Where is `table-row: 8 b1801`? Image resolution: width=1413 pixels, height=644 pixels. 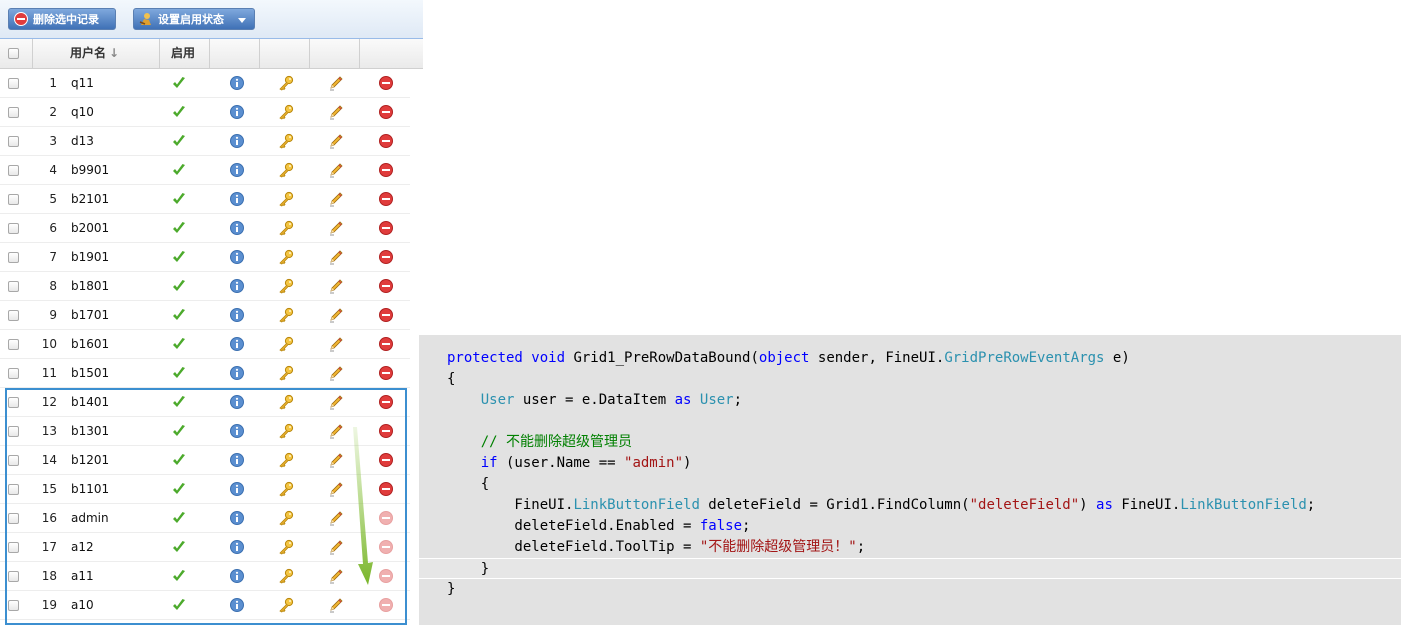
table-row: 8 b1801 is located at coordinates (205, 286).